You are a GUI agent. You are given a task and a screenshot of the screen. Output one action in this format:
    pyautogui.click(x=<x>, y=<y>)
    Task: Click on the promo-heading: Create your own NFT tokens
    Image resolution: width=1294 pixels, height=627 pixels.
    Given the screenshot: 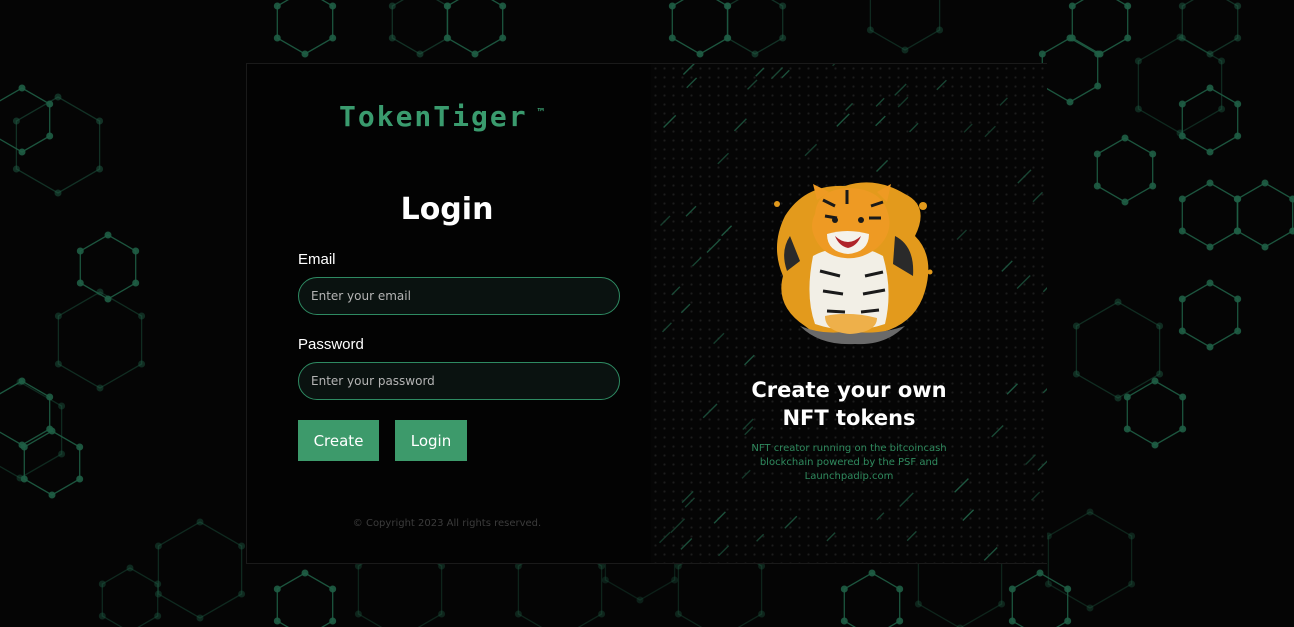 What is the action you would take?
    pyautogui.click(x=849, y=404)
    